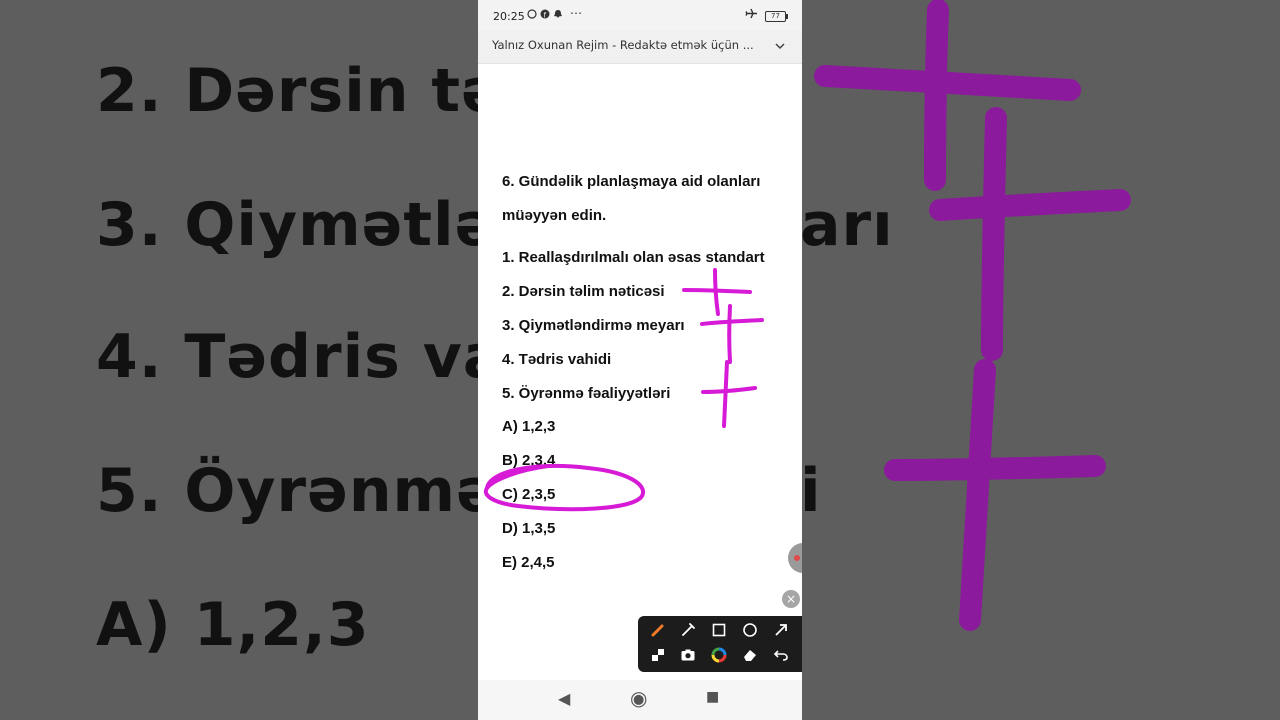 The image size is (1280, 720). I want to click on undo-icon, so click(781, 656).